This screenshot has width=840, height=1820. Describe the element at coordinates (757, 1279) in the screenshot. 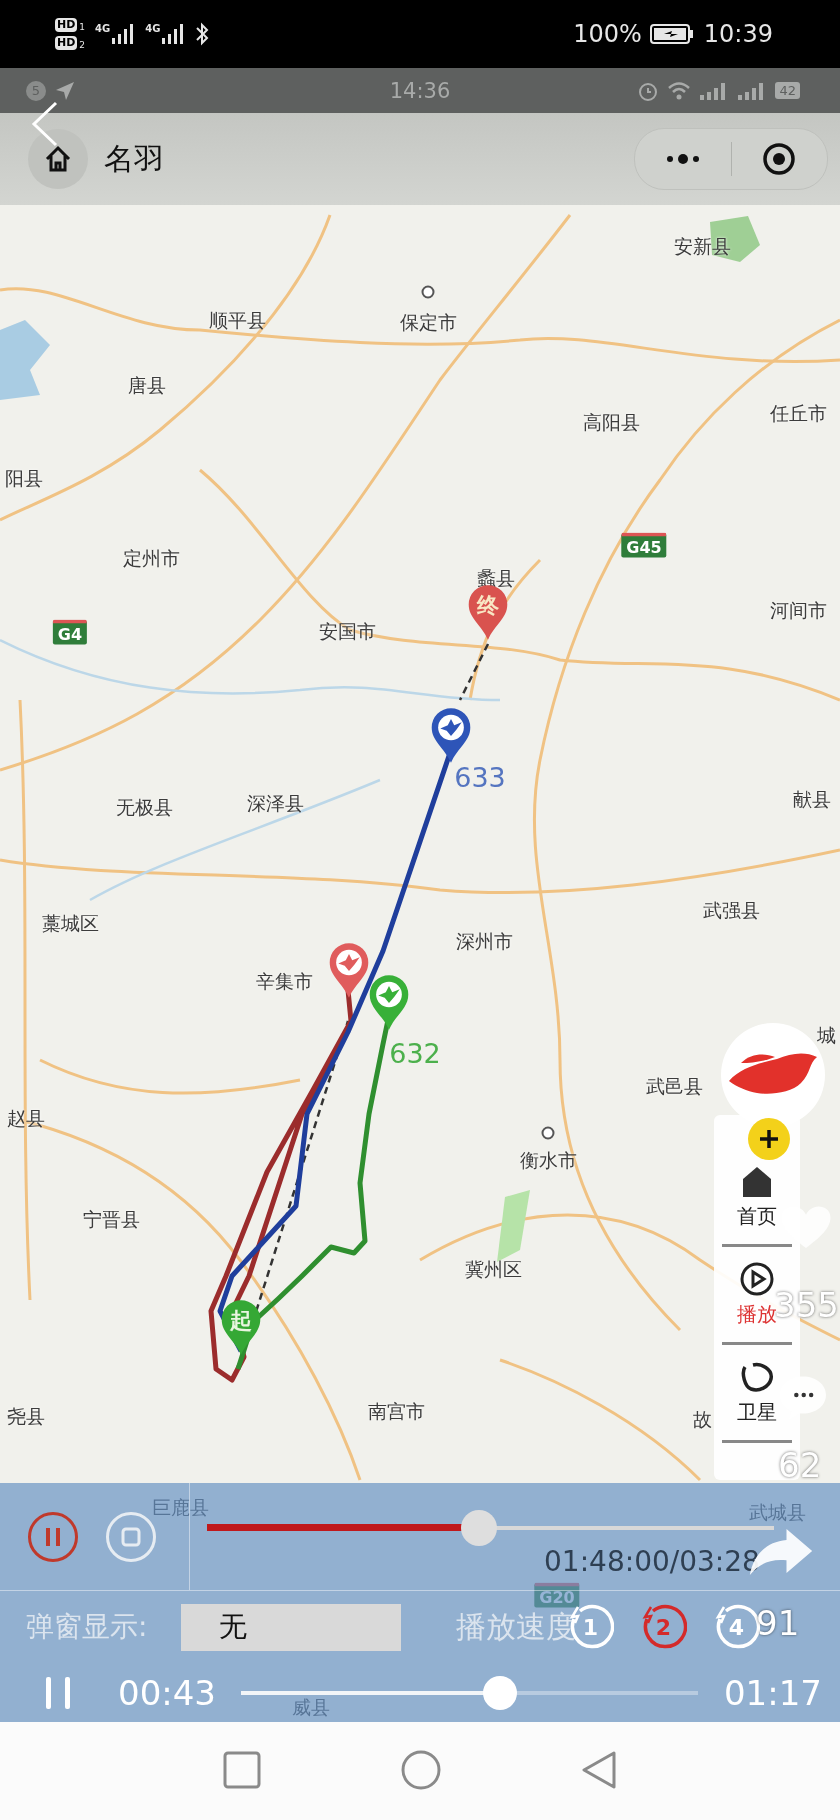

I see `play-icon` at that location.